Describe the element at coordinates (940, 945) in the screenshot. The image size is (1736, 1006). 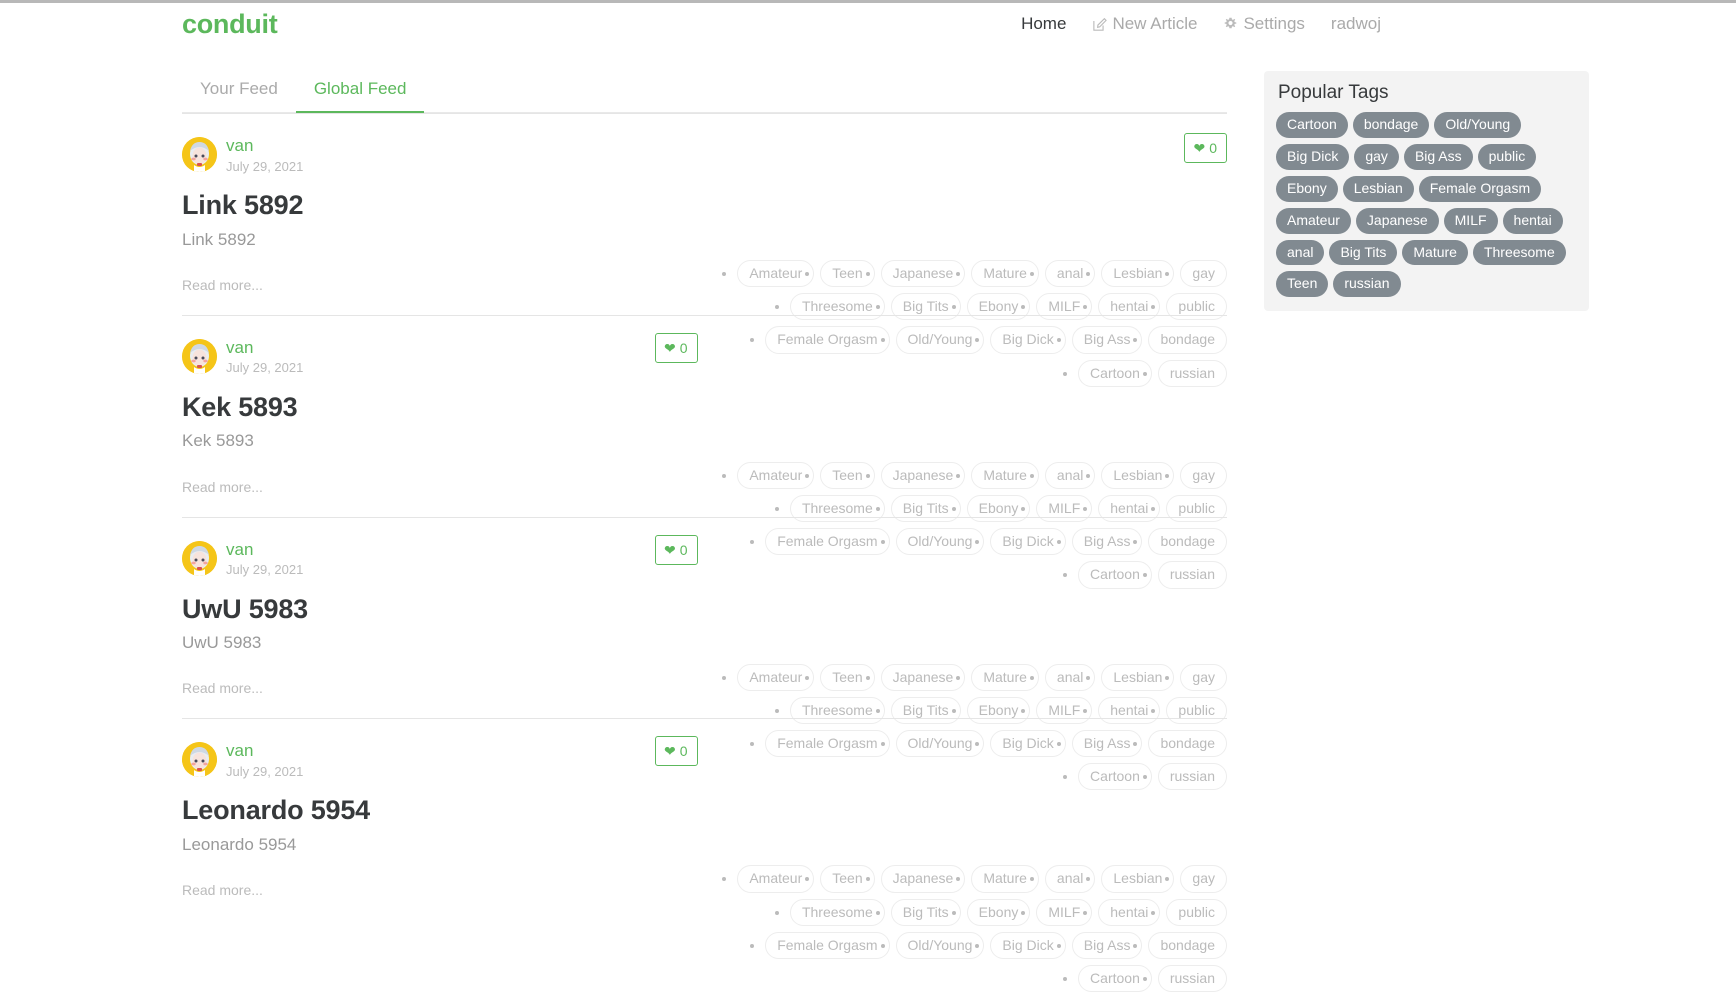
I see `article-tag: Old/Young` at that location.